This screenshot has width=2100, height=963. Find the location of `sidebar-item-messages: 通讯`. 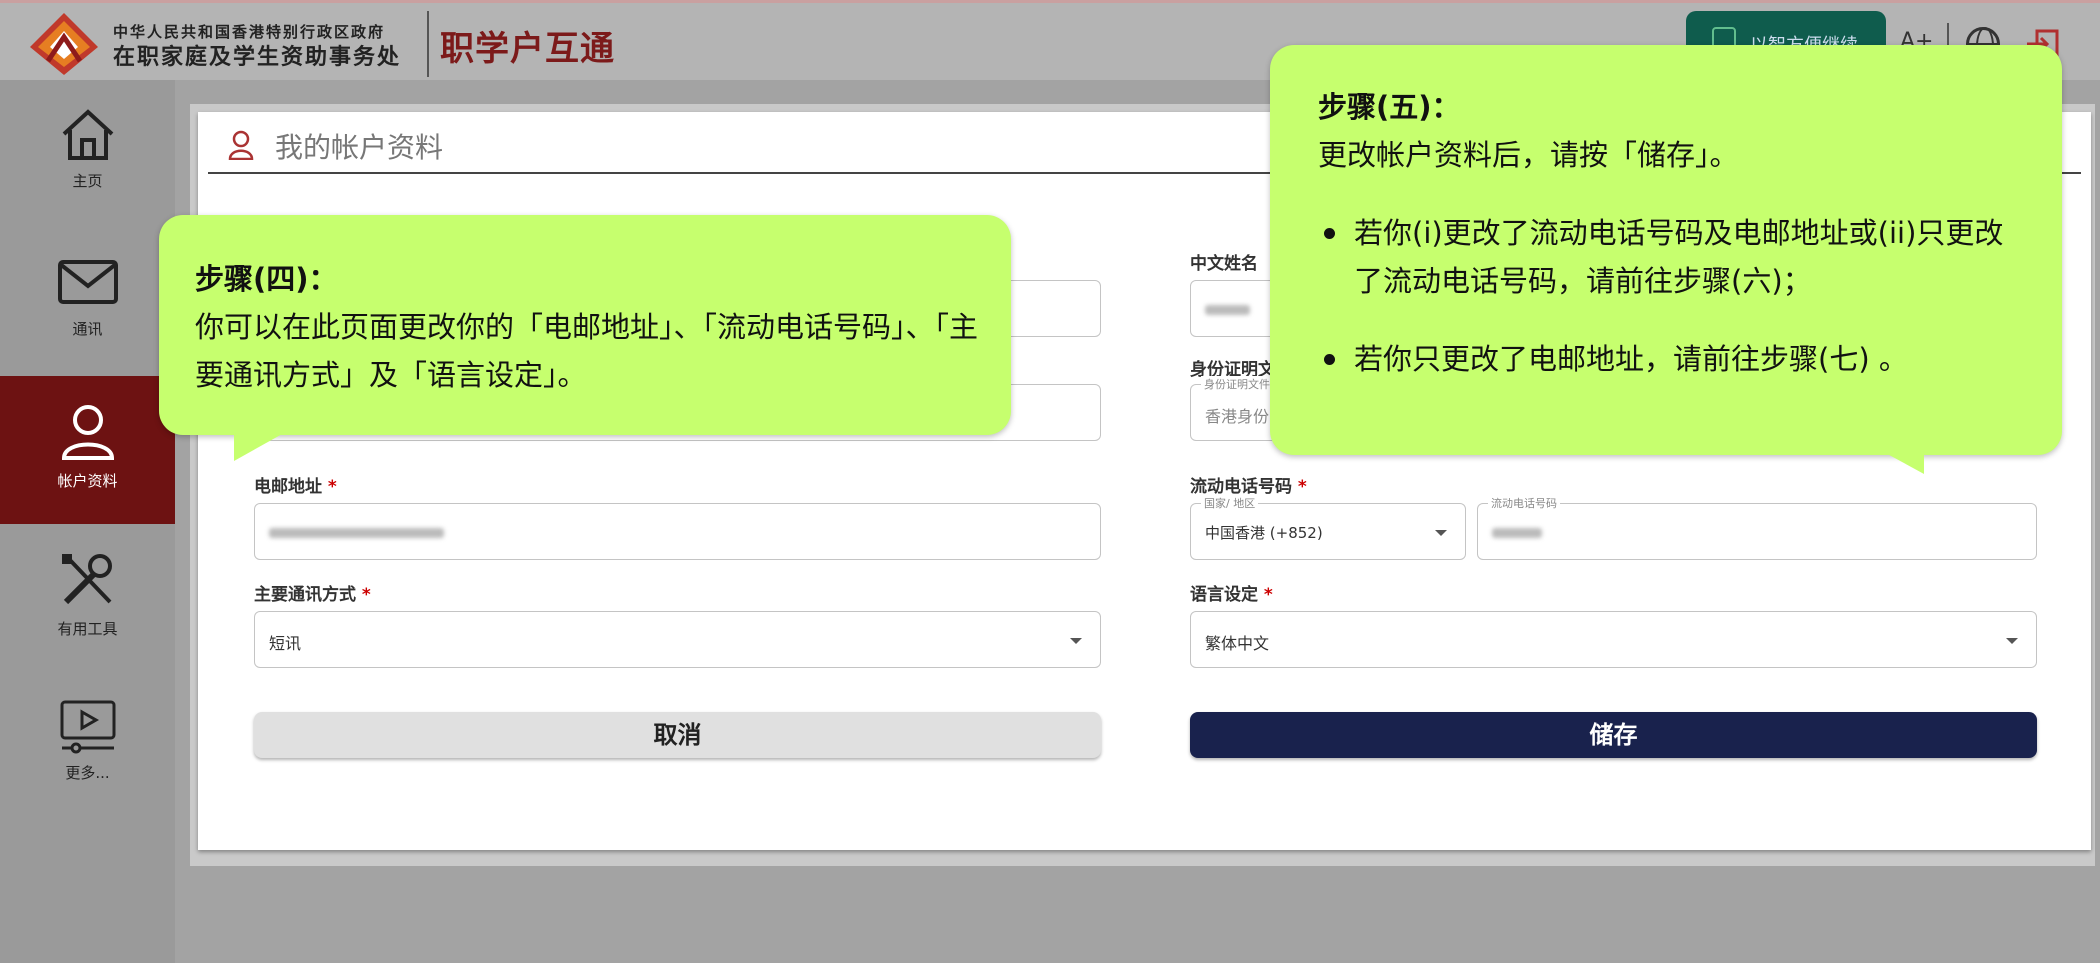

sidebar-item-messages: 通讯 is located at coordinates (87, 302).